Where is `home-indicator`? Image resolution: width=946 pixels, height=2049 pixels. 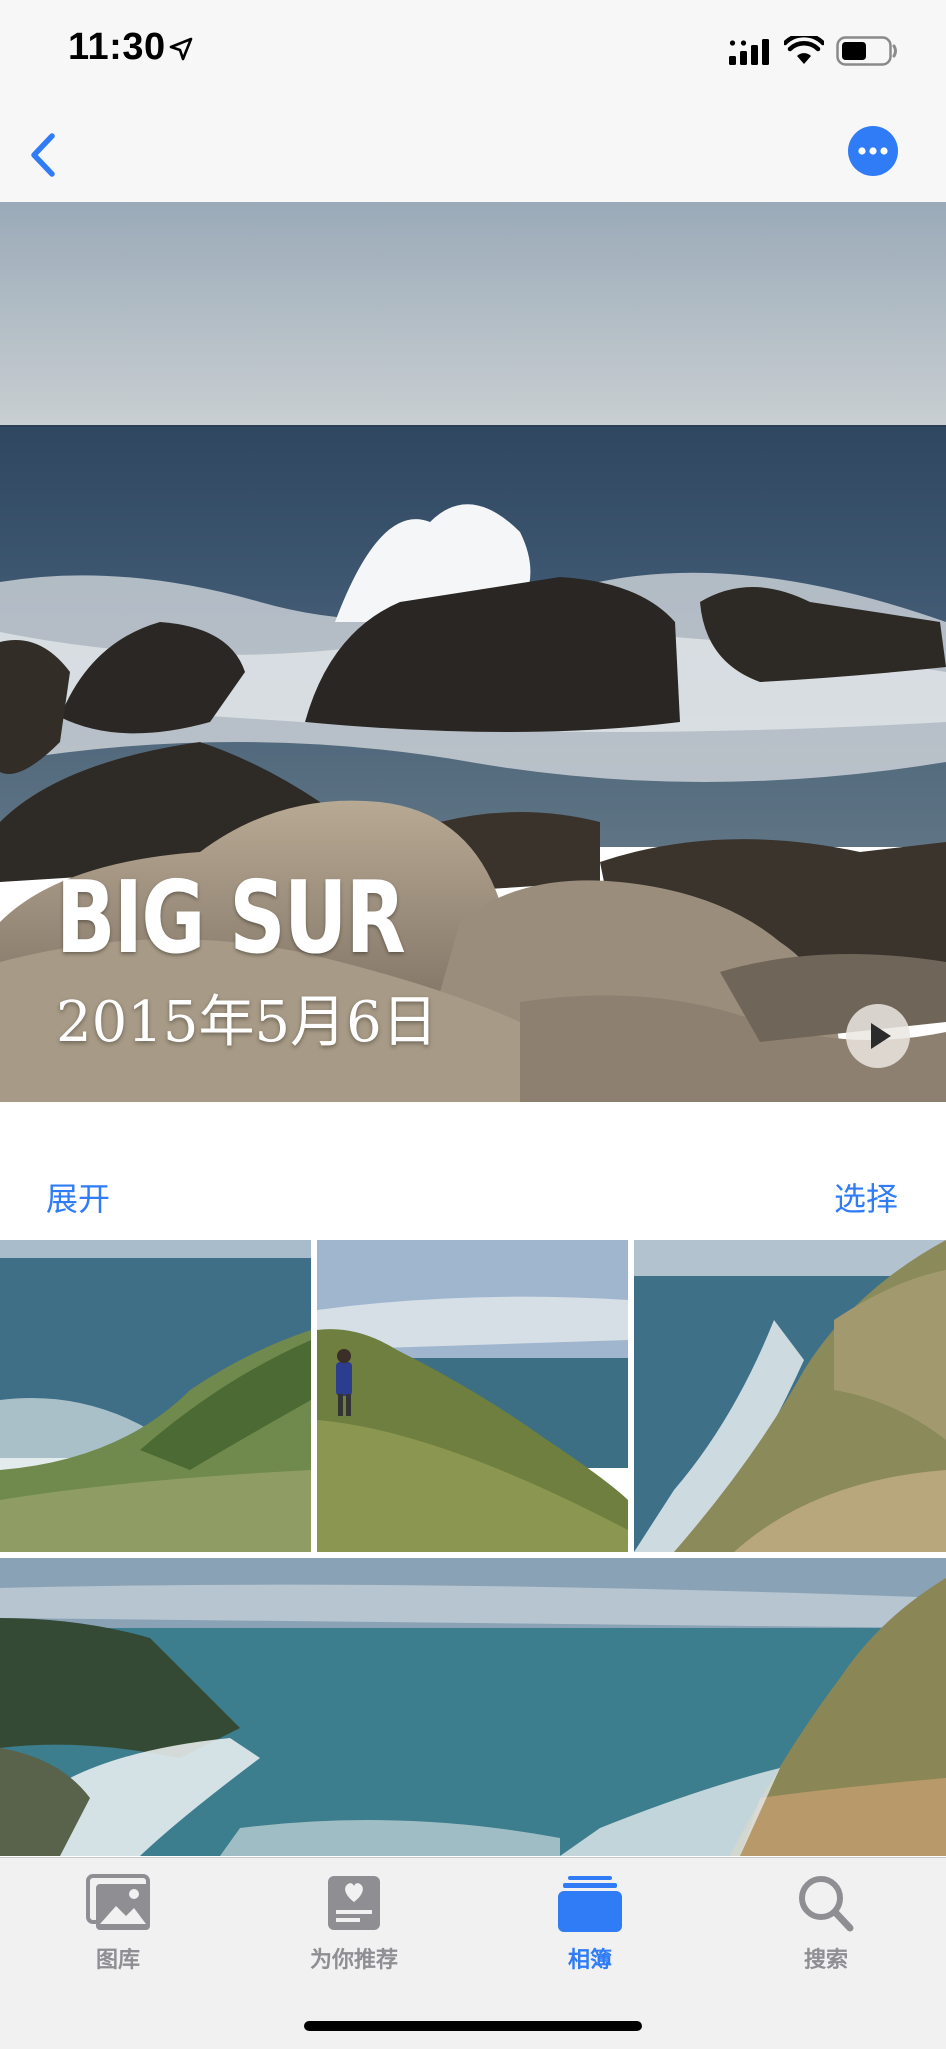 home-indicator is located at coordinates (473, 2026).